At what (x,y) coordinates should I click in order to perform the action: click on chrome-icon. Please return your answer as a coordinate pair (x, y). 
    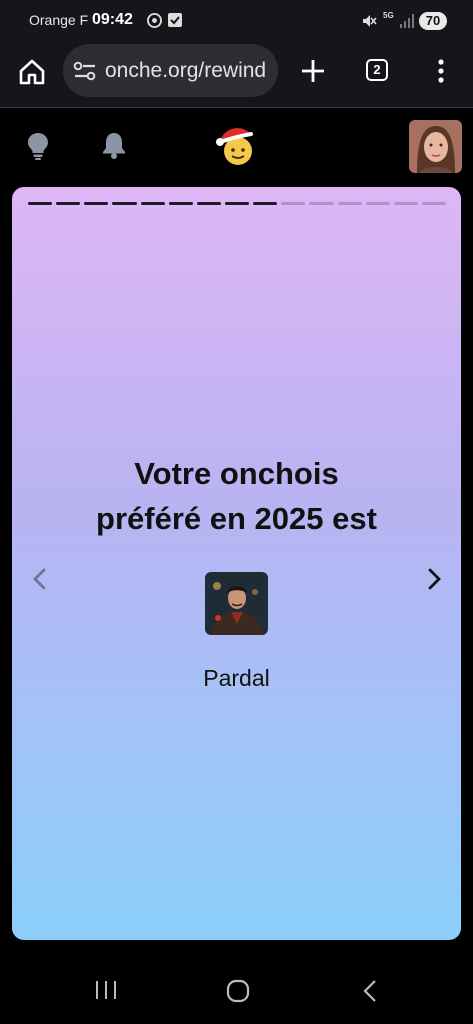
    Looking at the image, I should click on (154, 20).